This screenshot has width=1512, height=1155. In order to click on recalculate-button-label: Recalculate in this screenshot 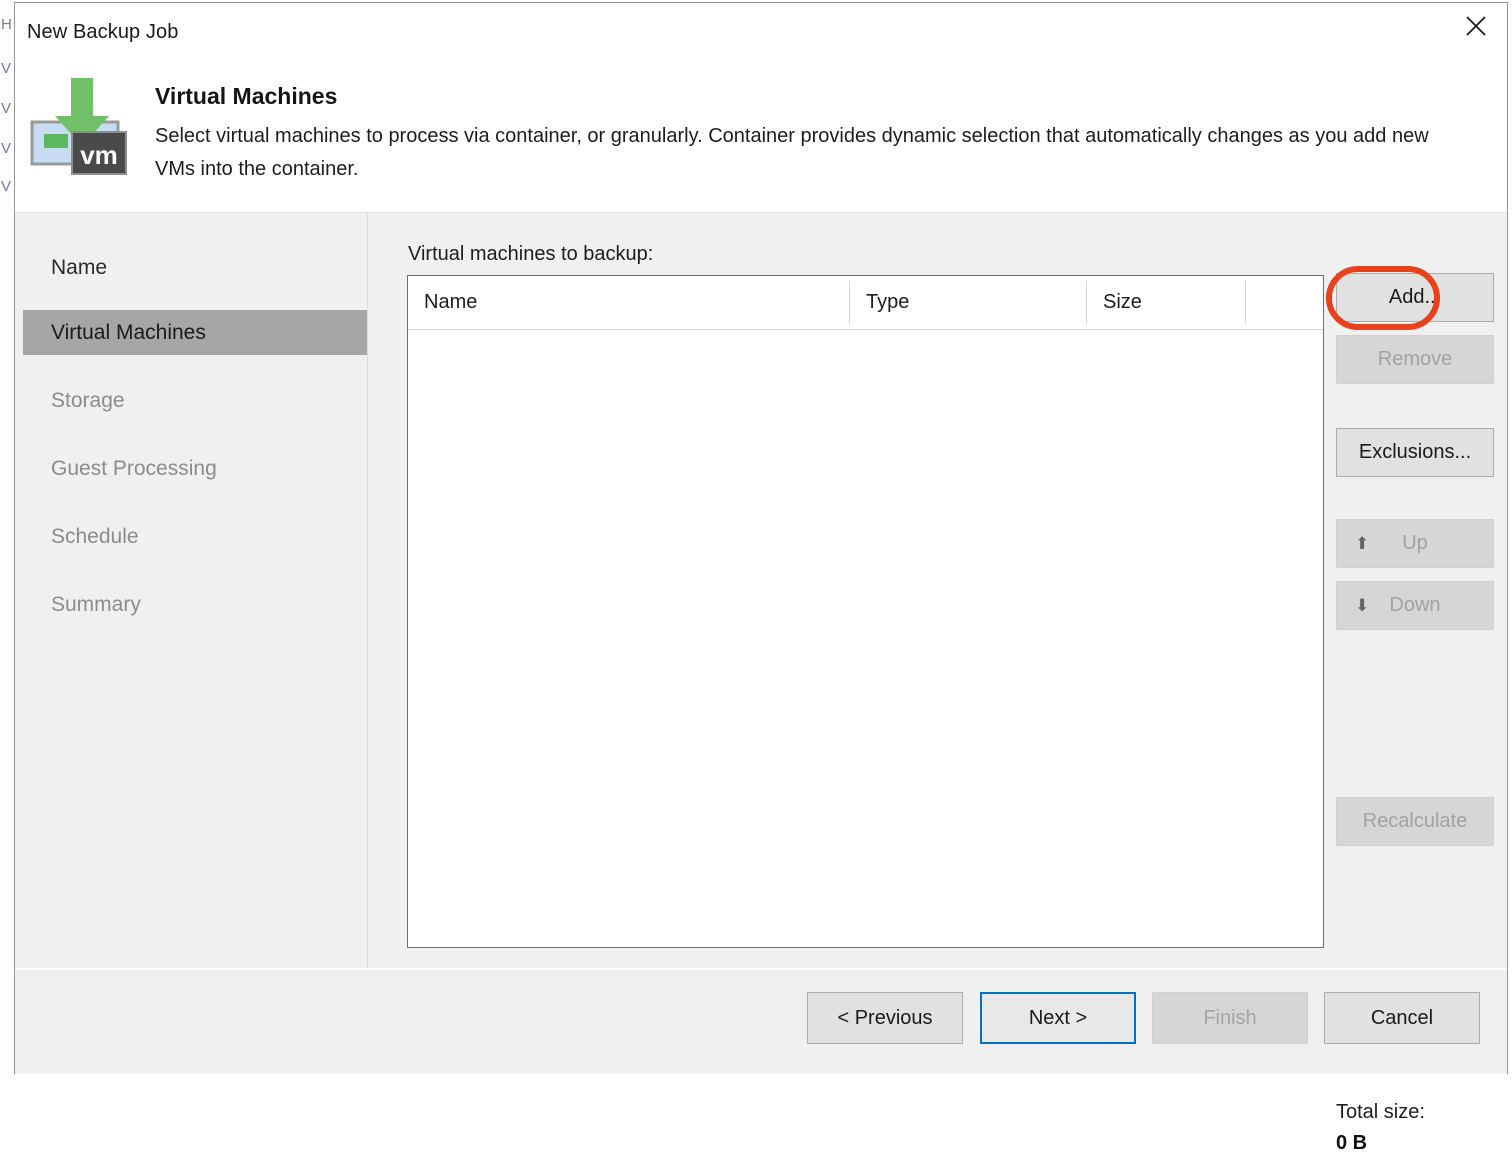, I will do `click(1415, 821)`.